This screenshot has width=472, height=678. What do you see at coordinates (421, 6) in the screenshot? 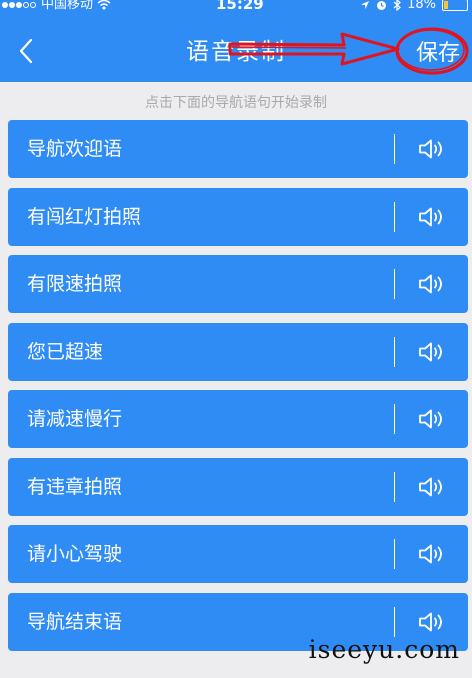
I see `battery-percent: 18%` at bounding box center [421, 6].